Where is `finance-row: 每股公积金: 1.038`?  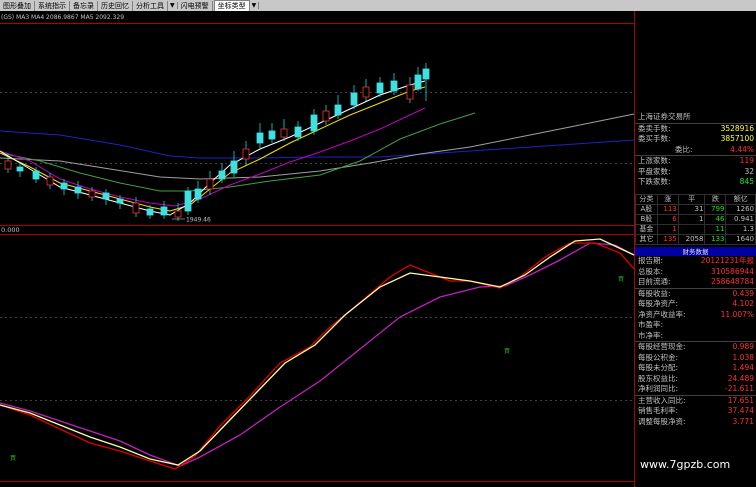 finance-row: 每股公积金: 1.038 is located at coordinates (696, 357).